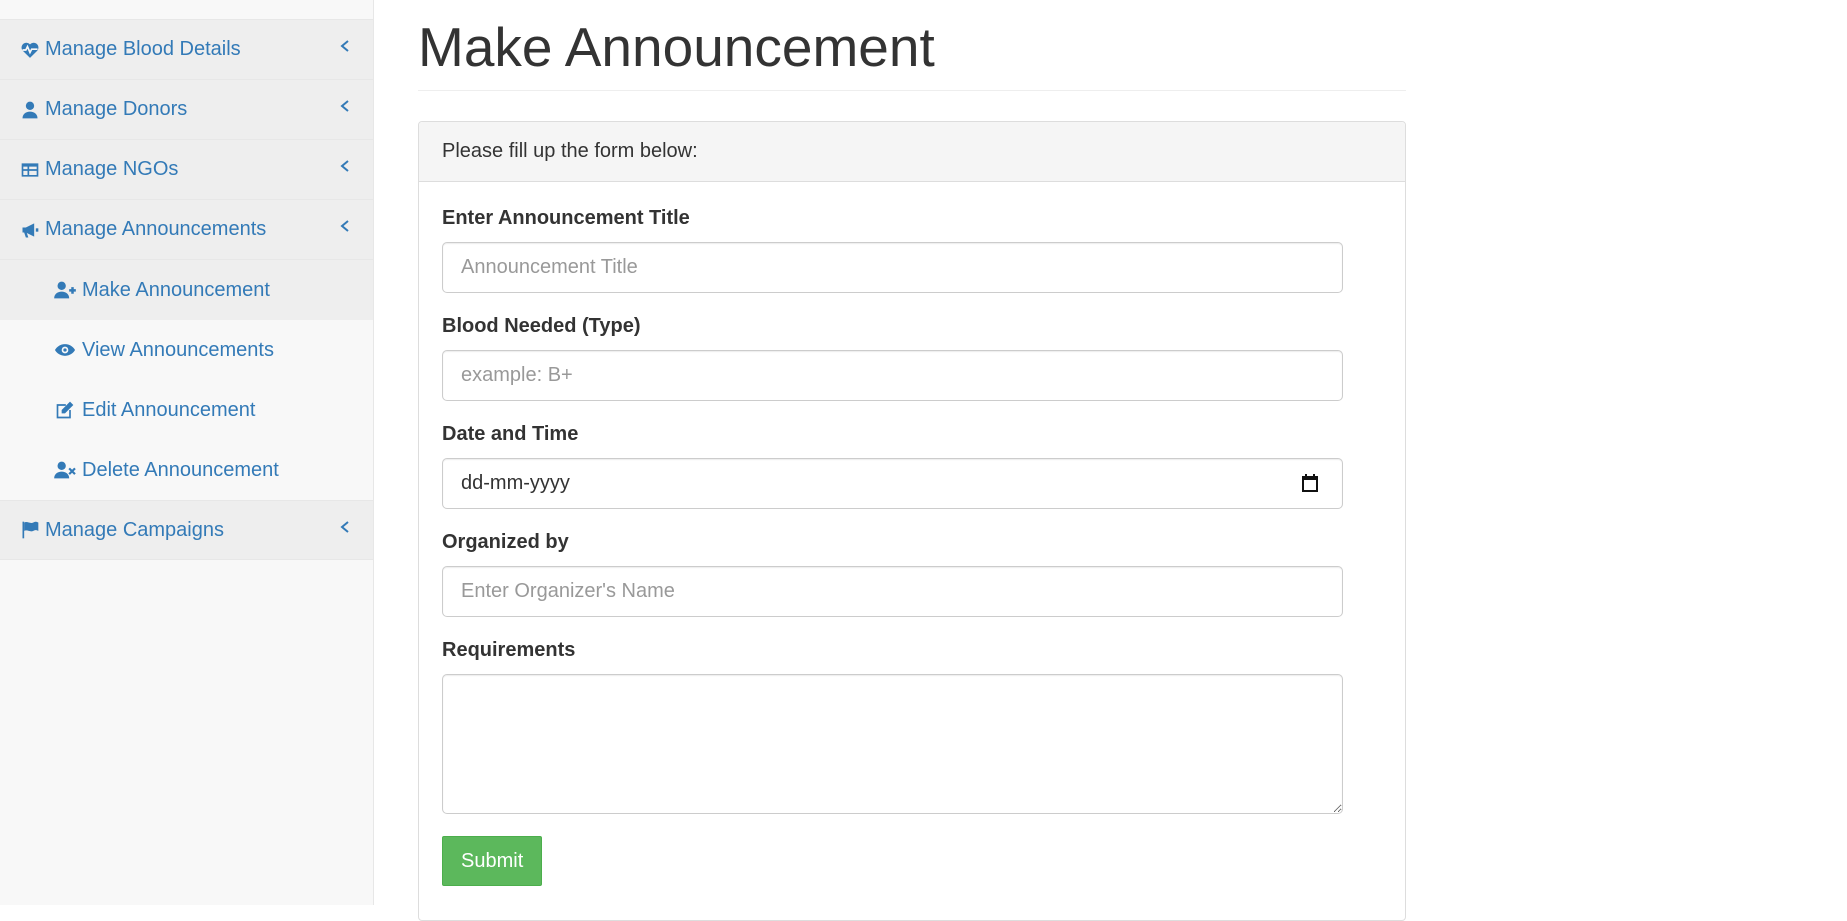 This screenshot has width=1847, height=921. What do you see at coordinates (169, 409) in the screenshot?
I see `sidebar-subitem-label: Edit Announcement` at bounding box center [169, 409].